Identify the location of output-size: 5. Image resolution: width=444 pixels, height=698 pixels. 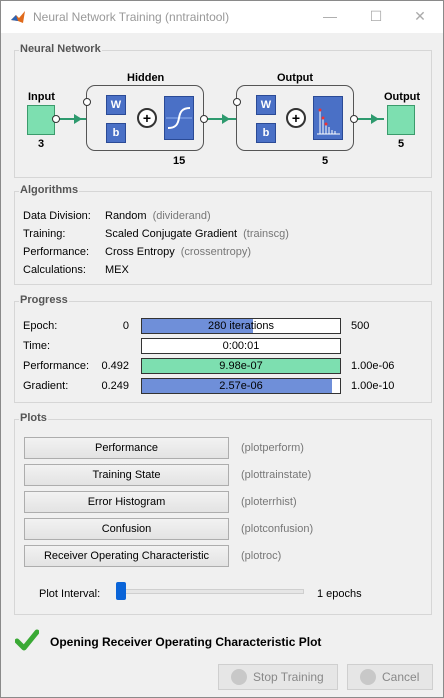
(401, 144).